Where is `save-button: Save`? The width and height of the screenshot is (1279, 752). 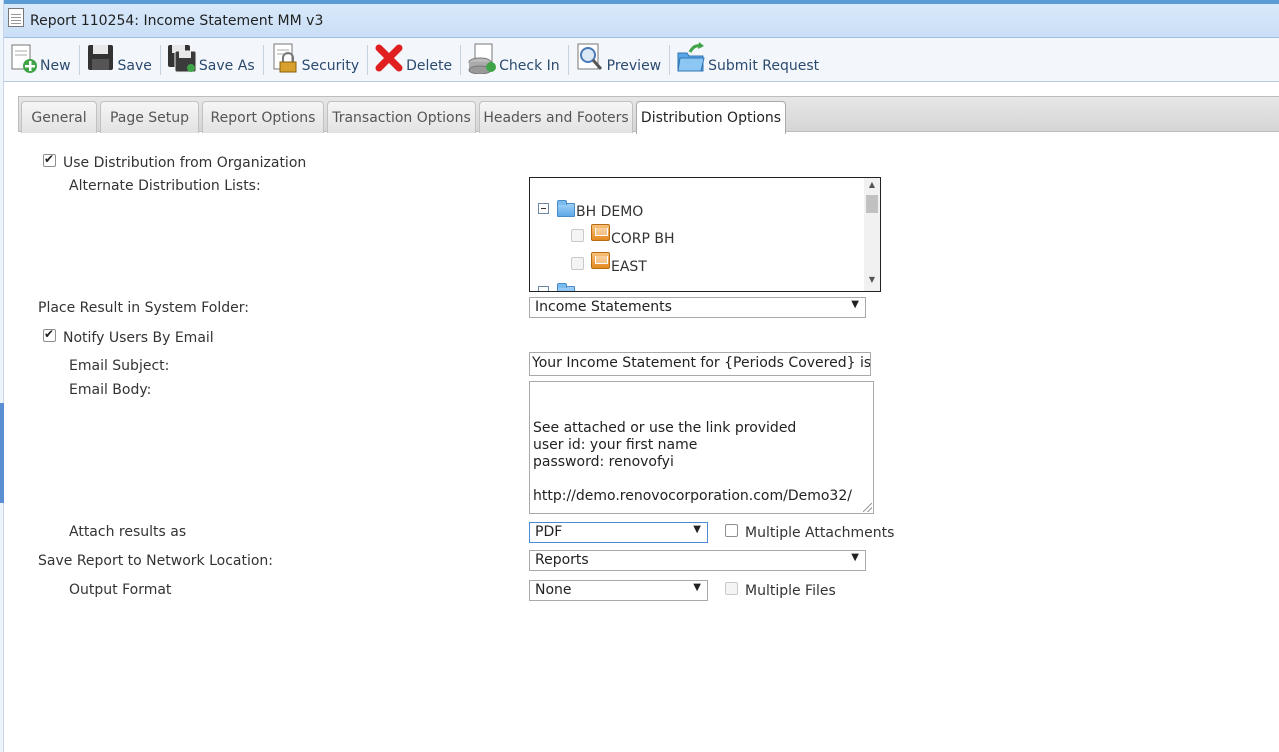 save-button: Save is located at coordinates (120, 61).